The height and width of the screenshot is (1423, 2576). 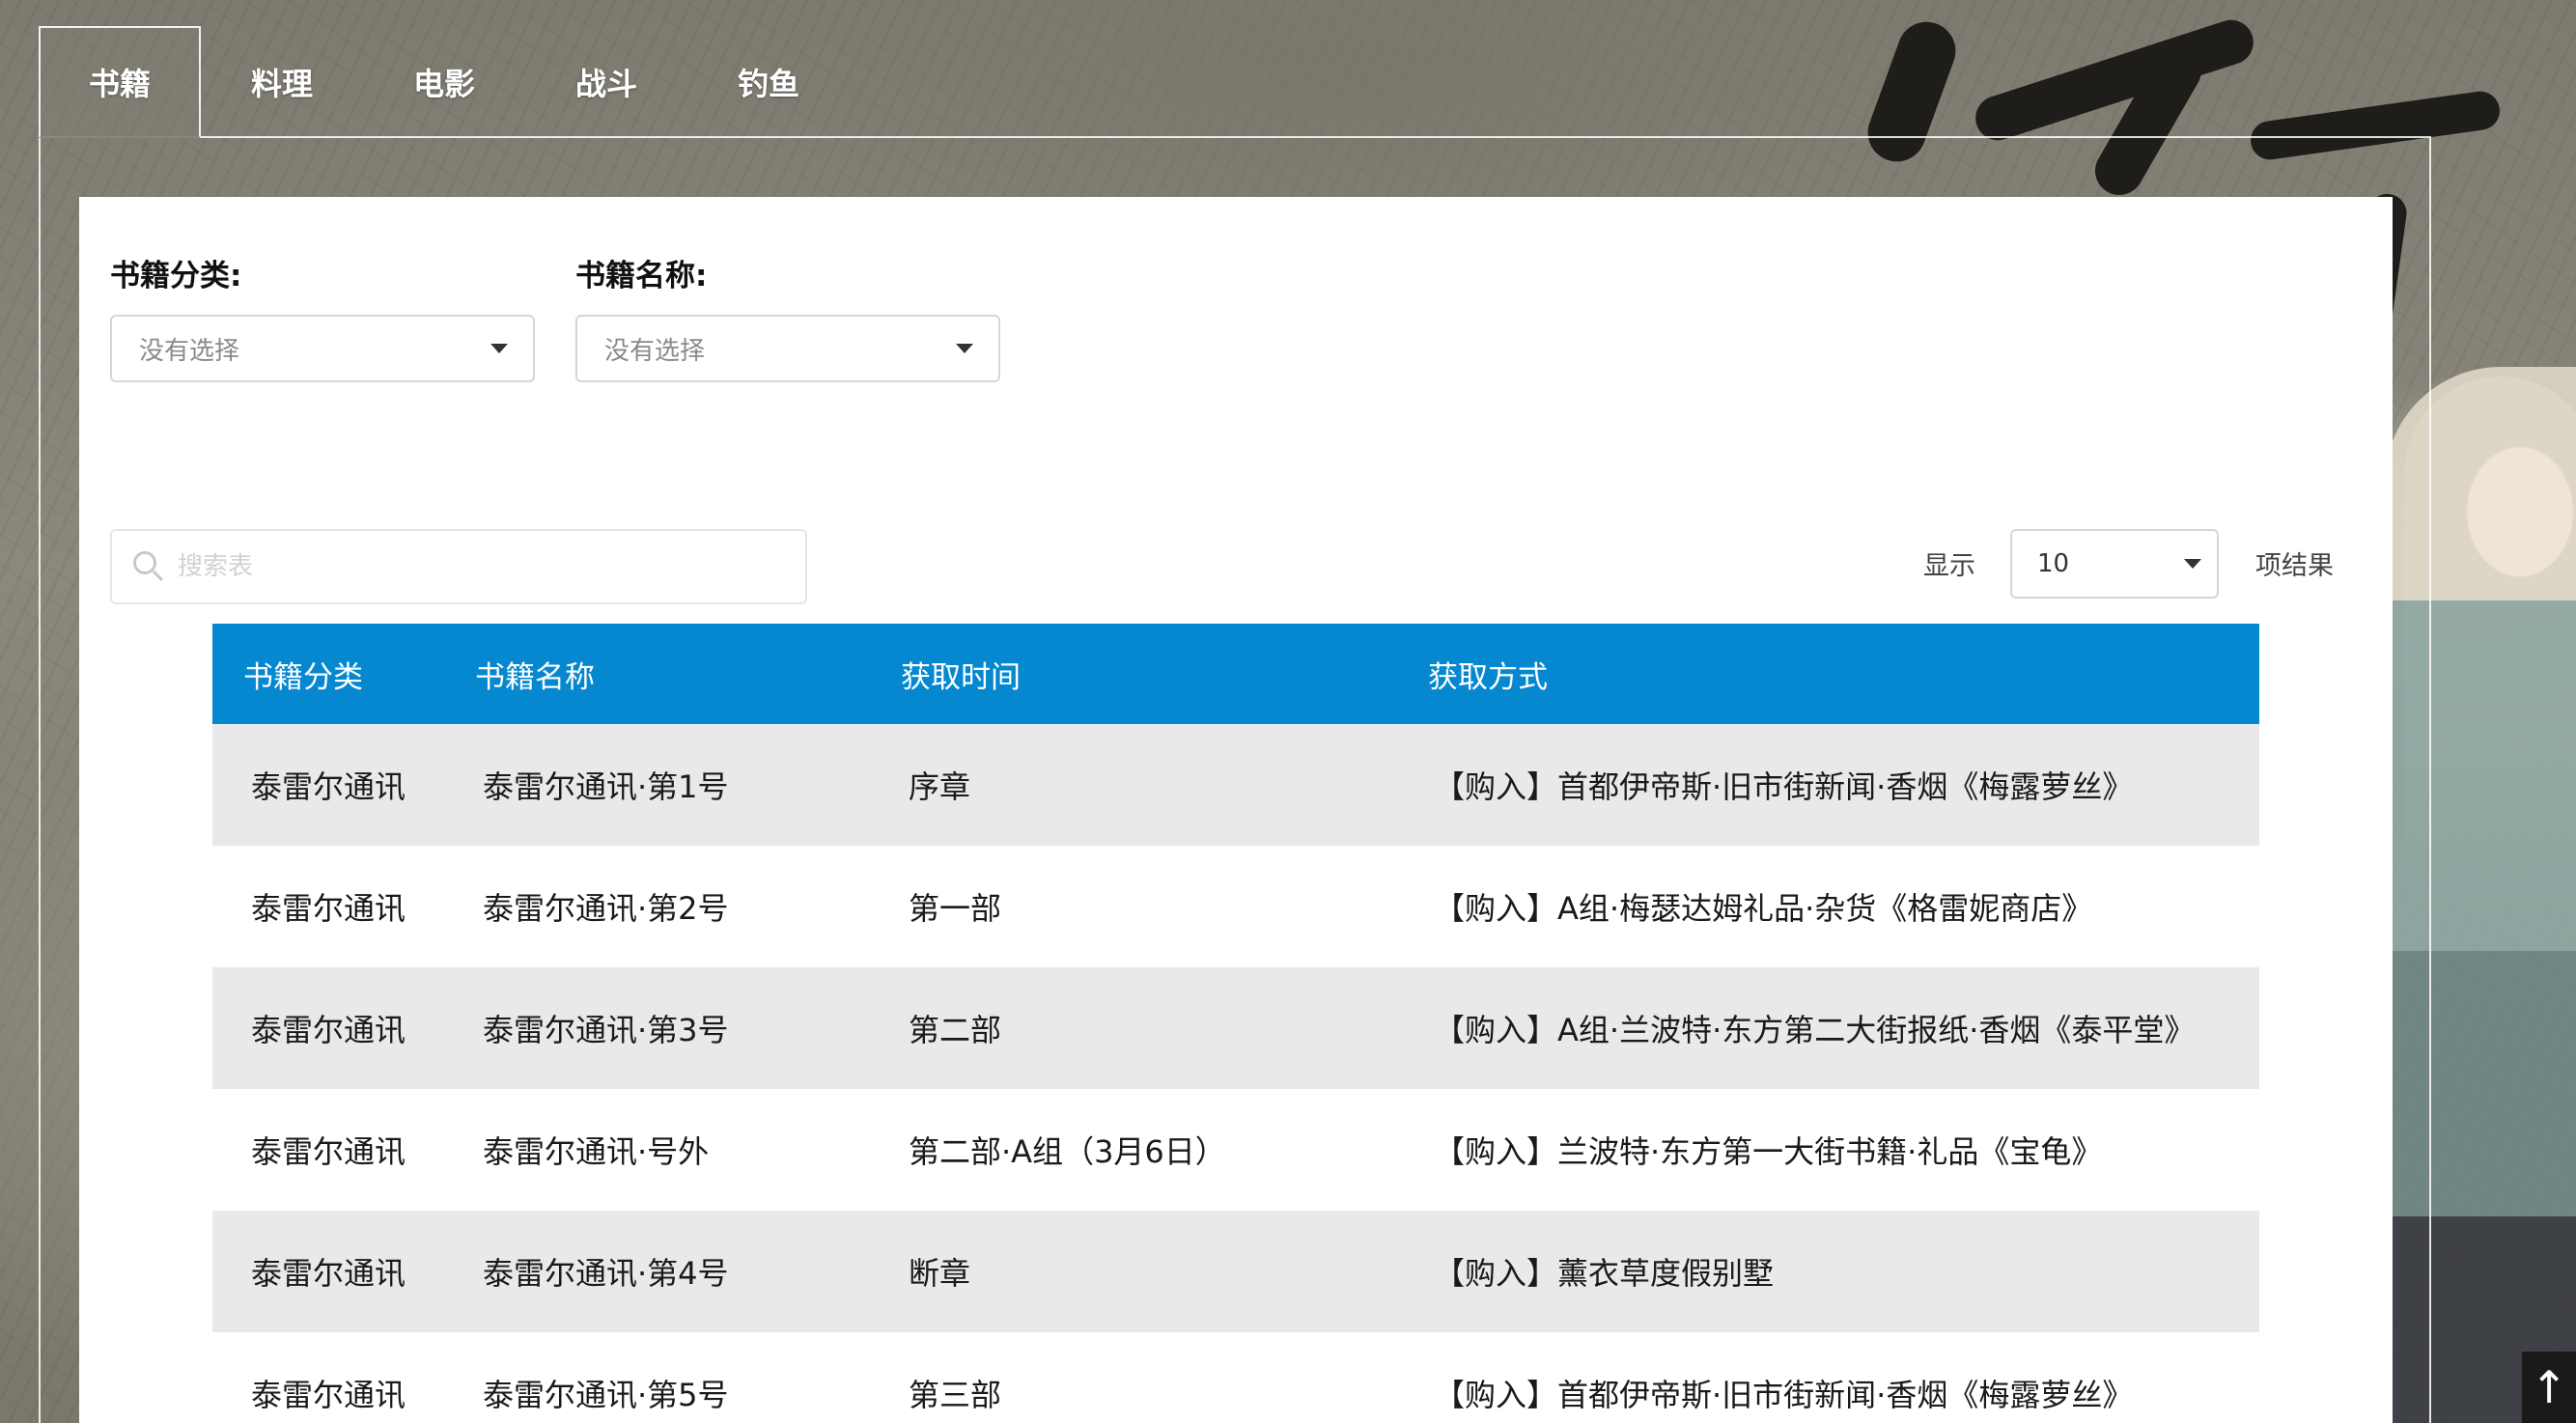 What do you see at coordinates (642, 276) in the screenshot?
I see `name-filter-label: 书籍名称:` at bounding box center [642, 276].